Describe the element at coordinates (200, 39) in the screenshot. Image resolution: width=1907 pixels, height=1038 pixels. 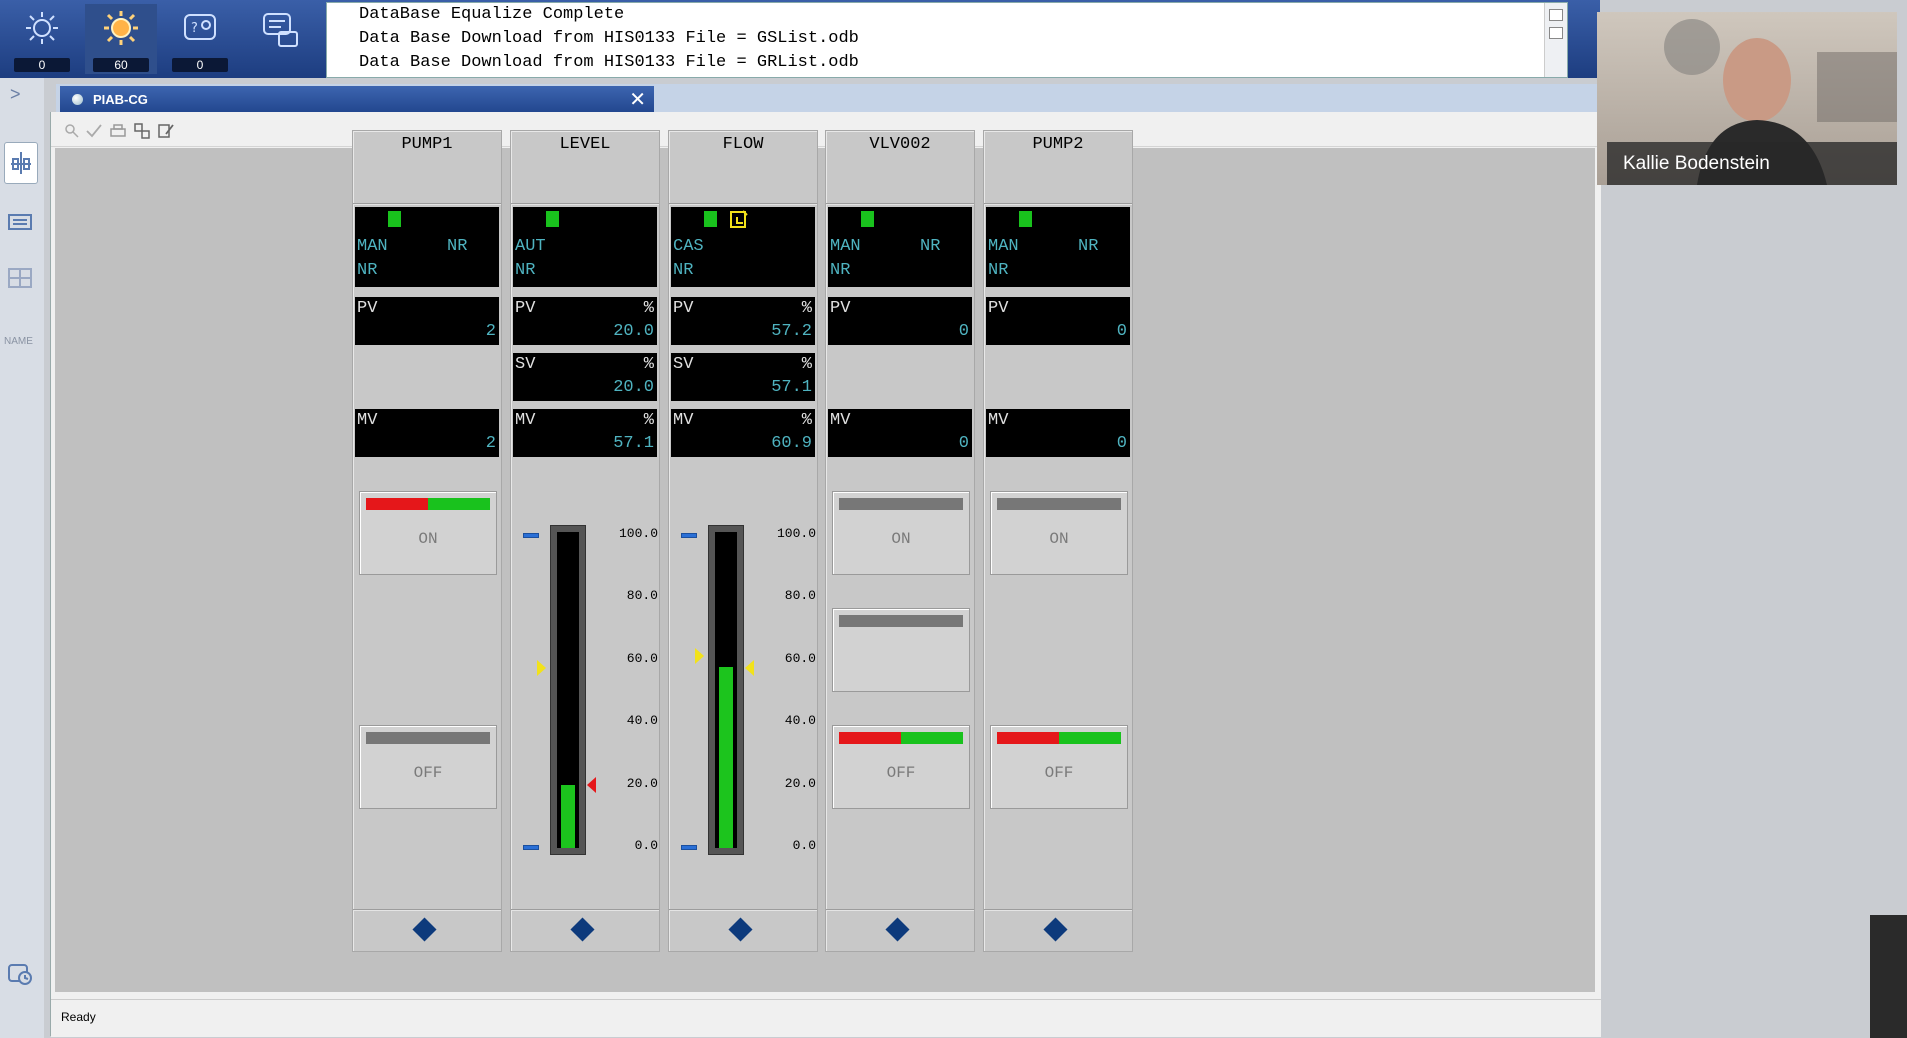
I see `operator-guide-button: ? 0` at that location.